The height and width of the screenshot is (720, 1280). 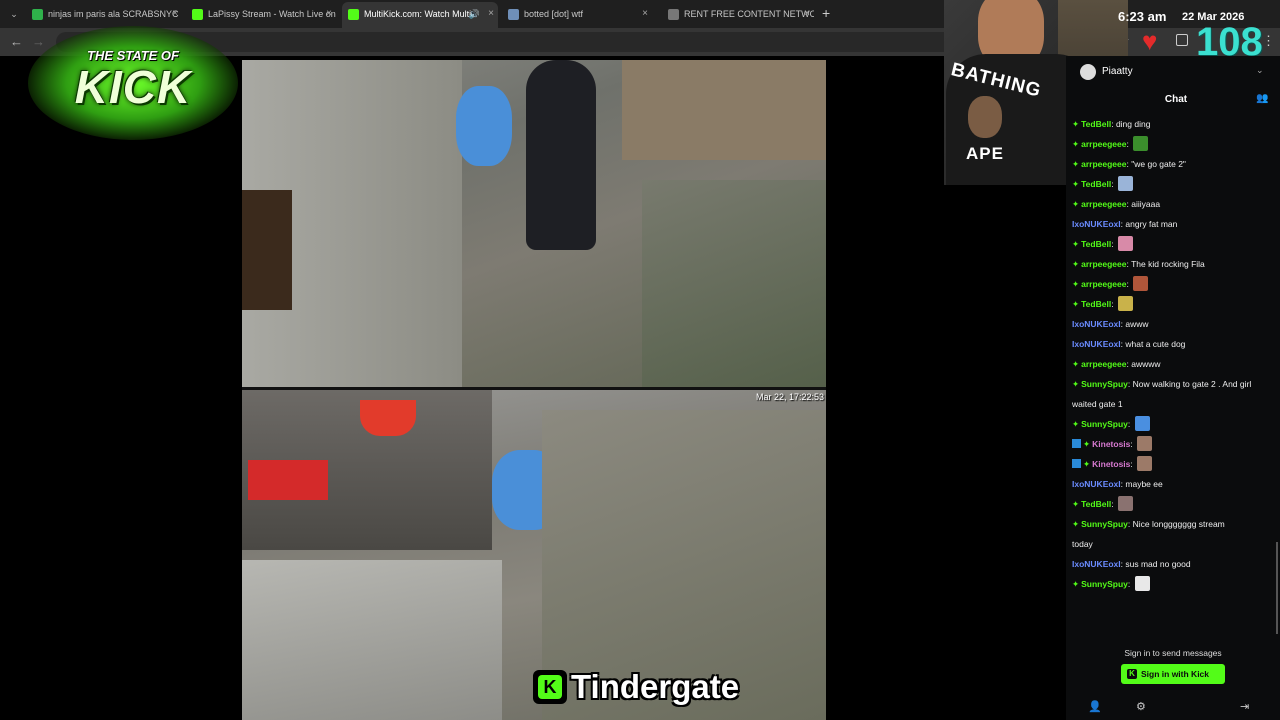 I want to click on chat-message-text: today, so click(x=1082, y=544).